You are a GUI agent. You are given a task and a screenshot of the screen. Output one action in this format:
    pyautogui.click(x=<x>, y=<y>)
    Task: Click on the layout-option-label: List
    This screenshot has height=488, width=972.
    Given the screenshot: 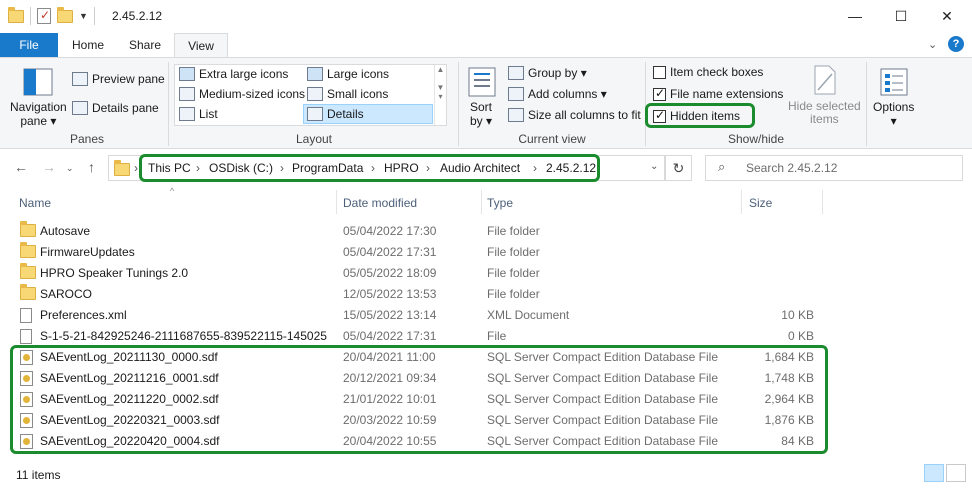 What is the action you would take?
    pyautogui.click(x=208, y=114)
    